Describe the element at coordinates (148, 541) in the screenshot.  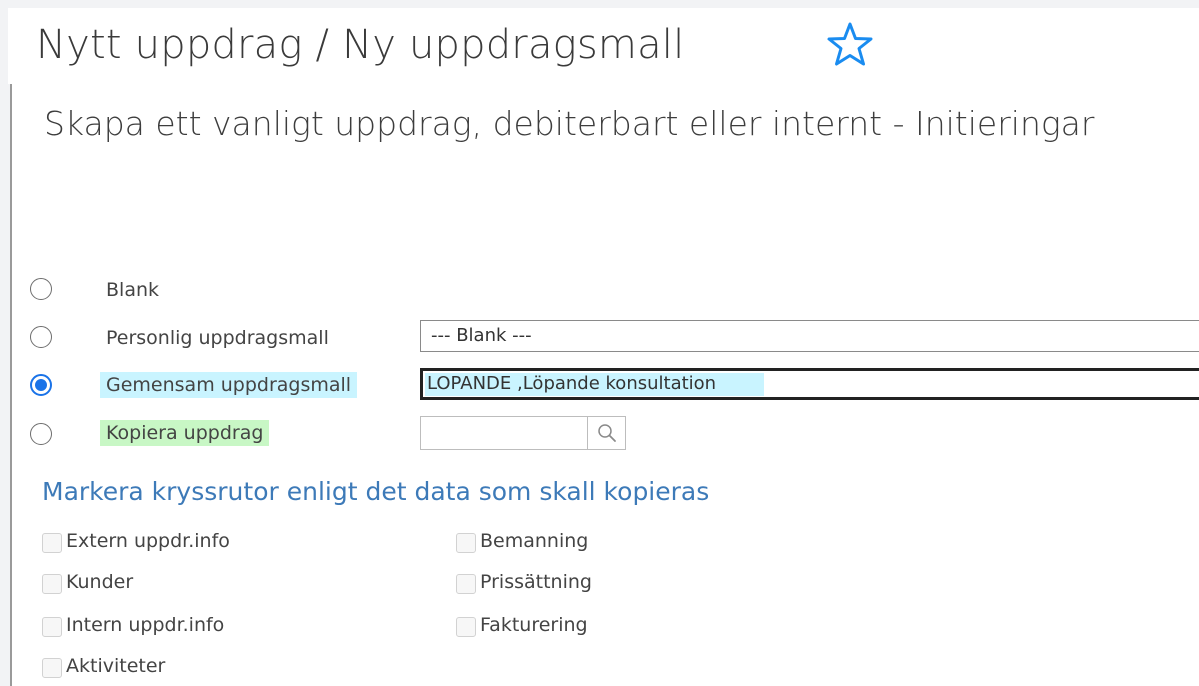
I see `checkbox-label: Extern uppdr.info` at that location.